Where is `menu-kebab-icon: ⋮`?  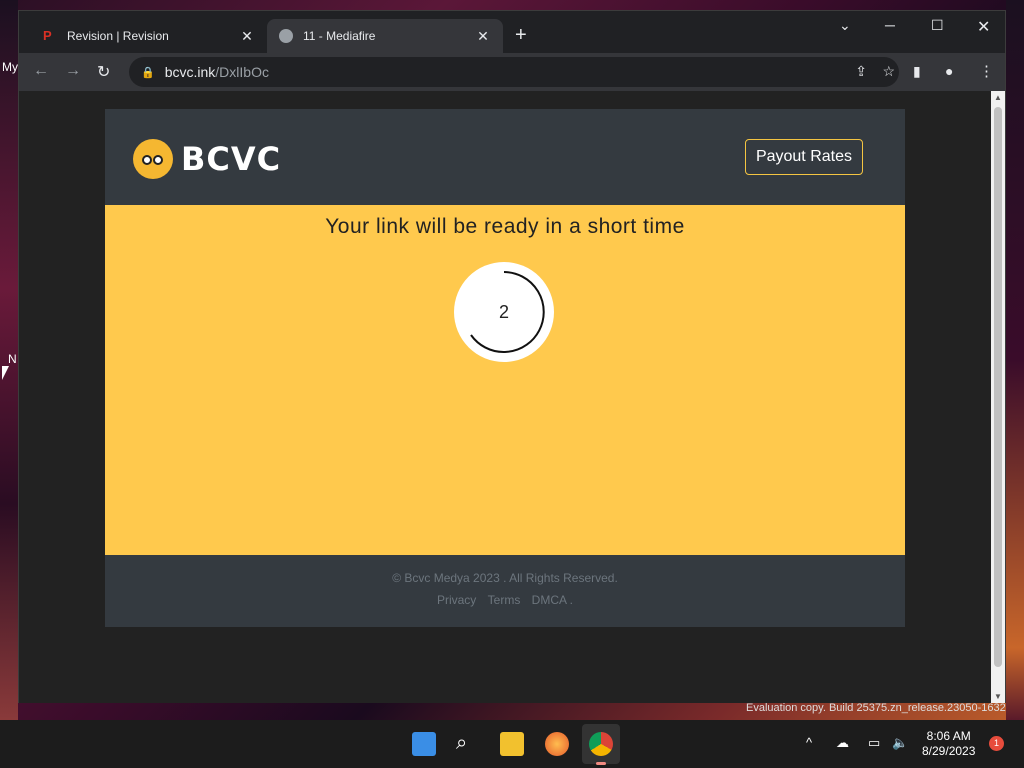
menu-kebab-icon: ⋮ is located at coordinates (986, 71).